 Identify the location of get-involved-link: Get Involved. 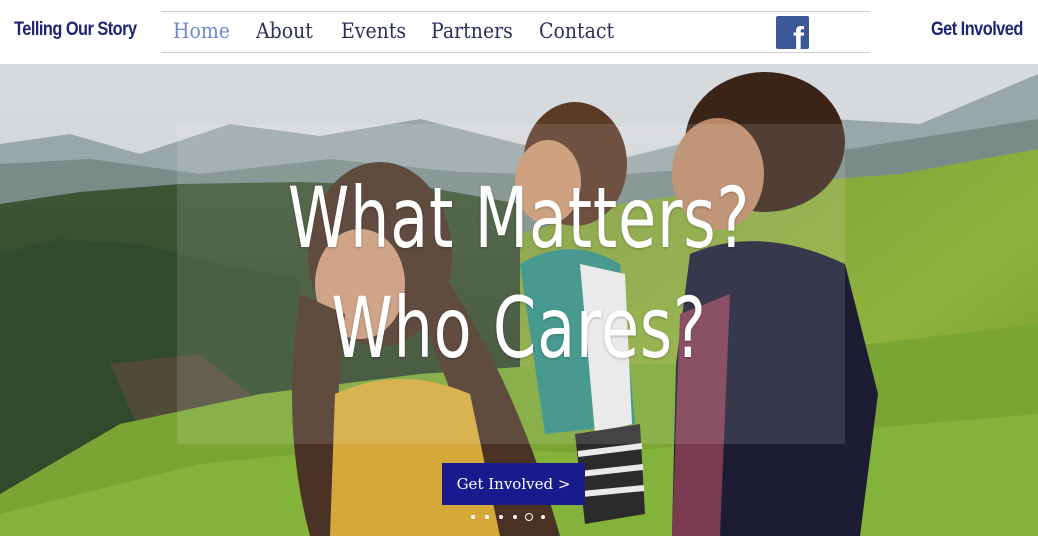
(977, 30).